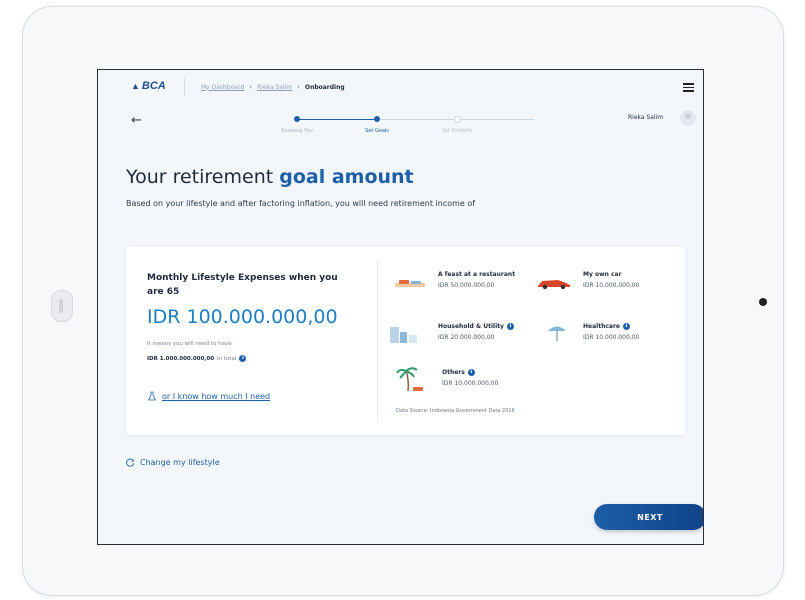 This screenshot has height=600, width=805. I want to click on expense-household: Household & Utility i IDR 20.000.000,00, so click(476, 332).